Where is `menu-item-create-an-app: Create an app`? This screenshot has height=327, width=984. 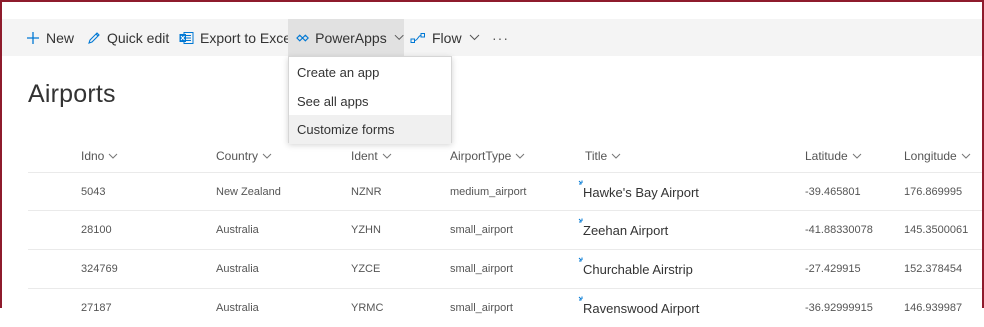 menu-item-create-an-app: Create an app is located at coordinates (370, 72).